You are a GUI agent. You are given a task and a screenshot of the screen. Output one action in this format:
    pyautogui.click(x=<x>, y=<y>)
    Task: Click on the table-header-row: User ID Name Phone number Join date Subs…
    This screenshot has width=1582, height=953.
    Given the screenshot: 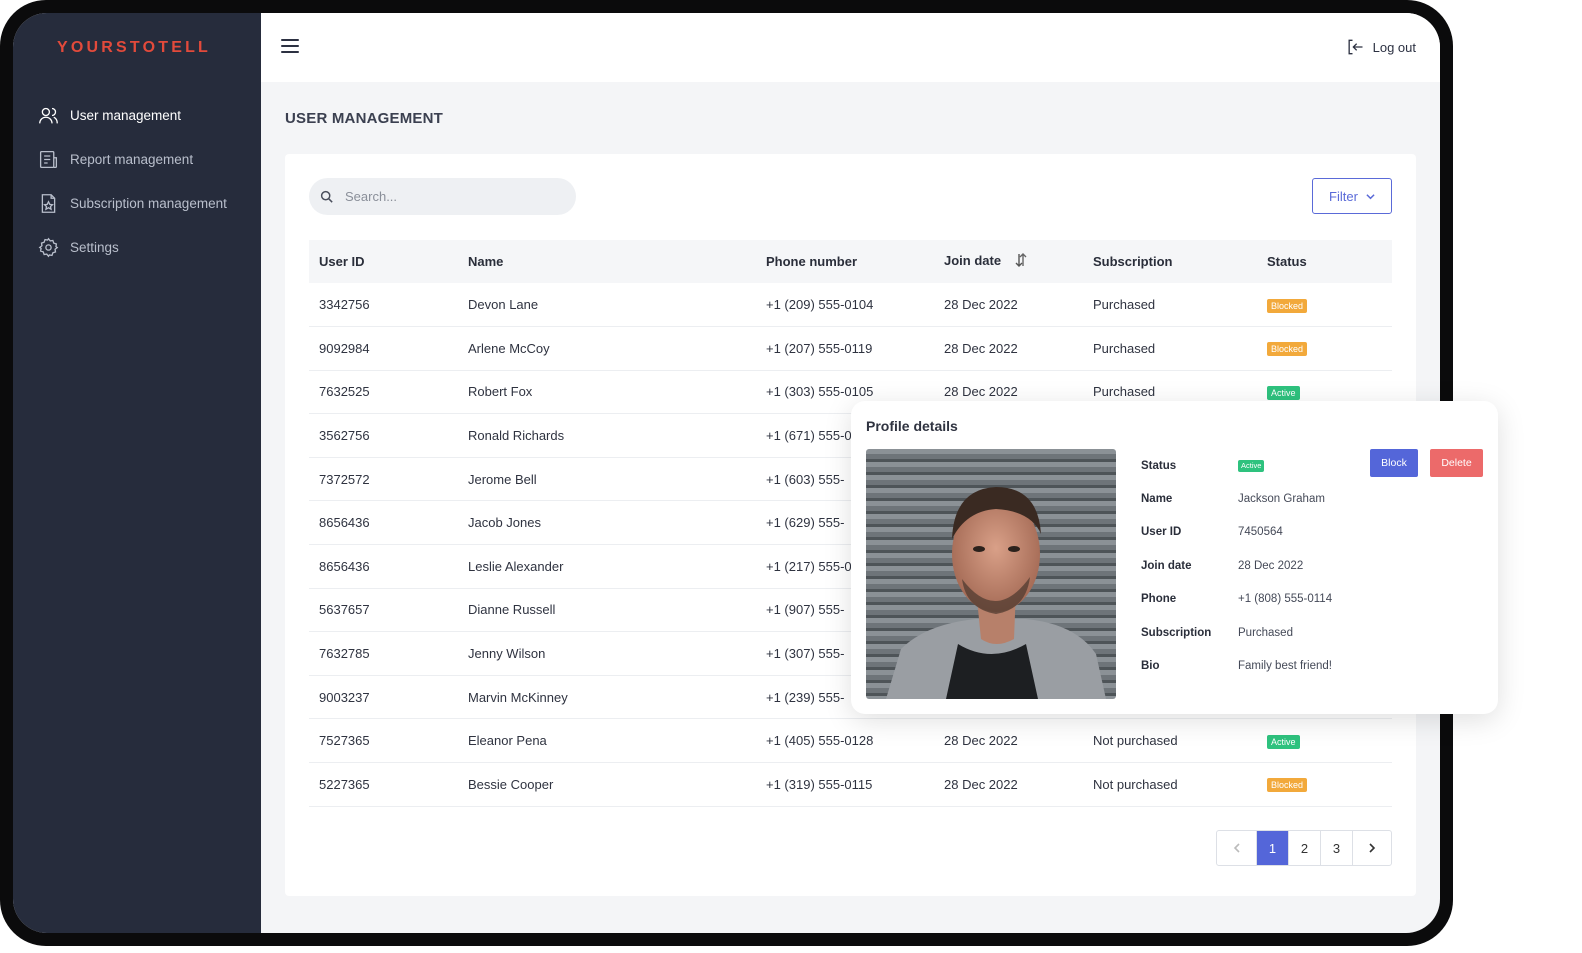 What is the action you would take?
    pyautogui.click(x=850, y=261)
    